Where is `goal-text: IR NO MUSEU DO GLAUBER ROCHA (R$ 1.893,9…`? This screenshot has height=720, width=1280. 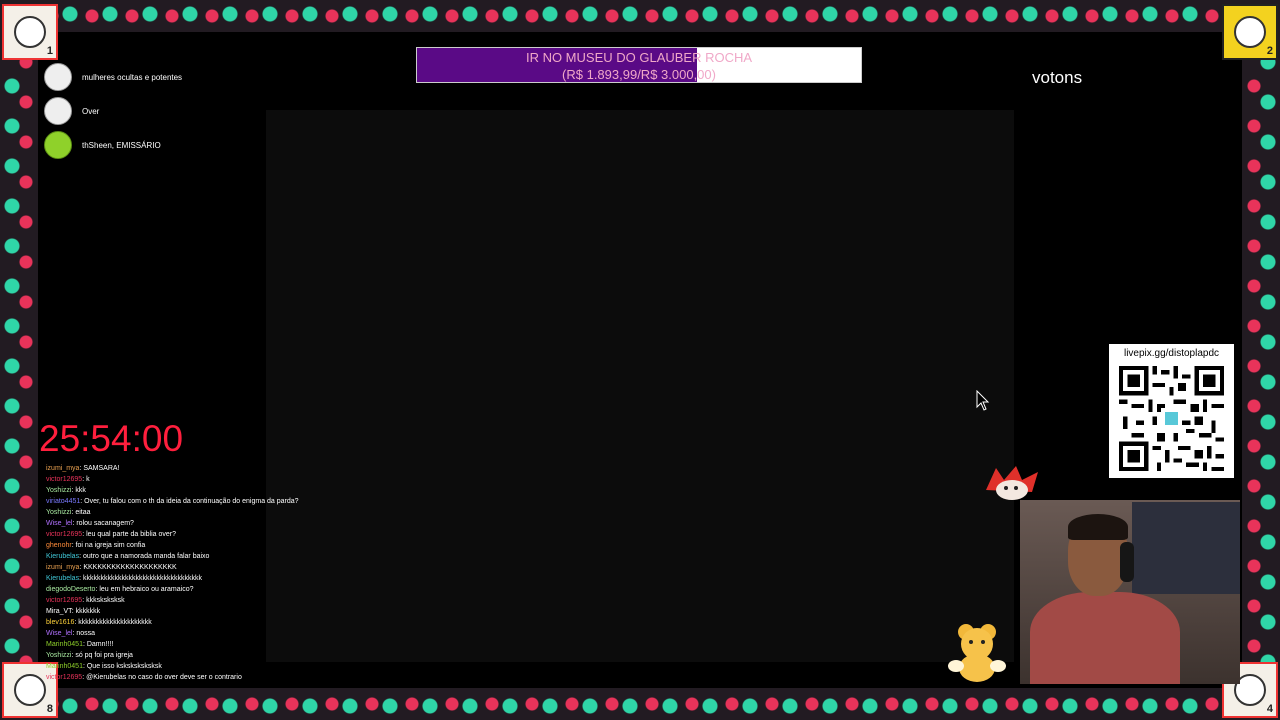 goal-text: IR NO MUSEU DO GLAUBER ROCHA (R$ 1.893,9… is located at coordinates (639, 65).